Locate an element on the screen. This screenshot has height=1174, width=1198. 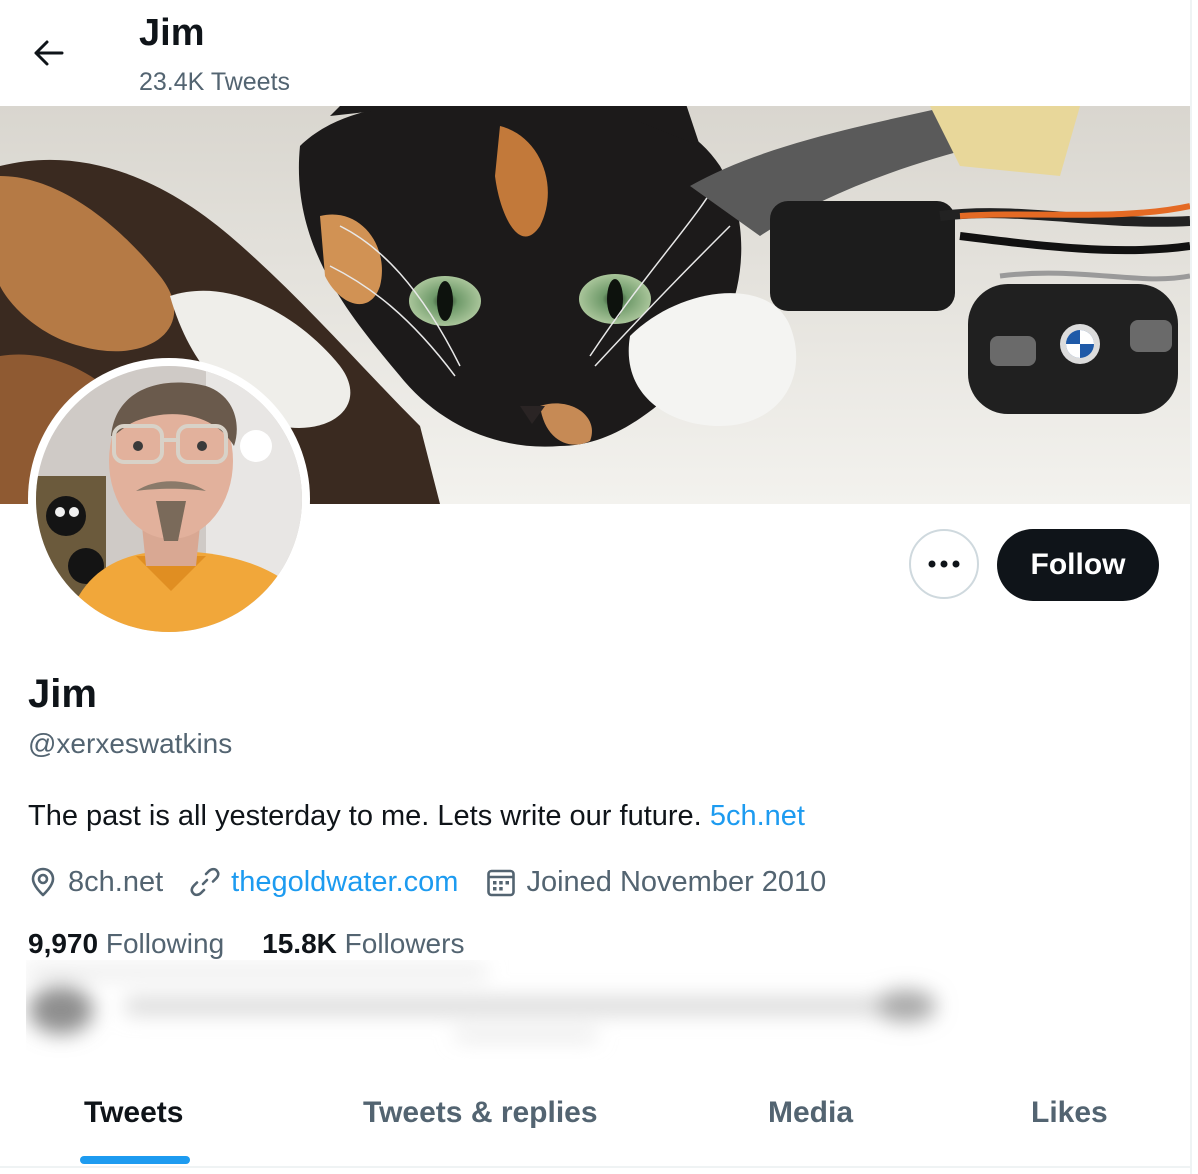
following-label: Following is located at coordinates (165, 943).